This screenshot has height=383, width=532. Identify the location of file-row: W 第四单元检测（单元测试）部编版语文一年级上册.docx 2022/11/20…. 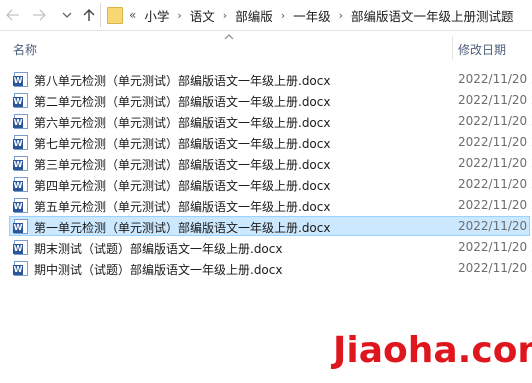
(266, 184).